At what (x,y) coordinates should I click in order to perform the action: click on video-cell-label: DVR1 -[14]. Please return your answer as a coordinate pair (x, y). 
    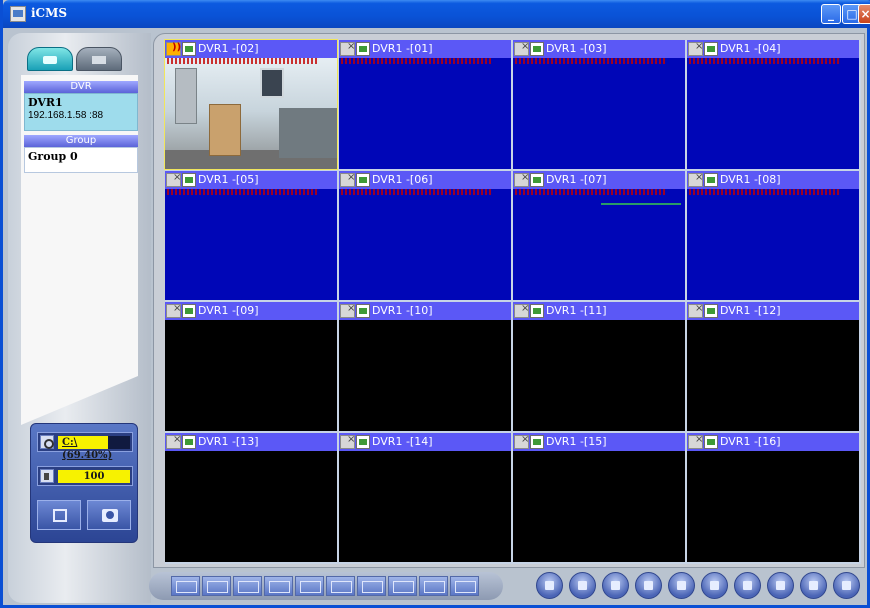
    Looking at the image, I should click on (402, 441).